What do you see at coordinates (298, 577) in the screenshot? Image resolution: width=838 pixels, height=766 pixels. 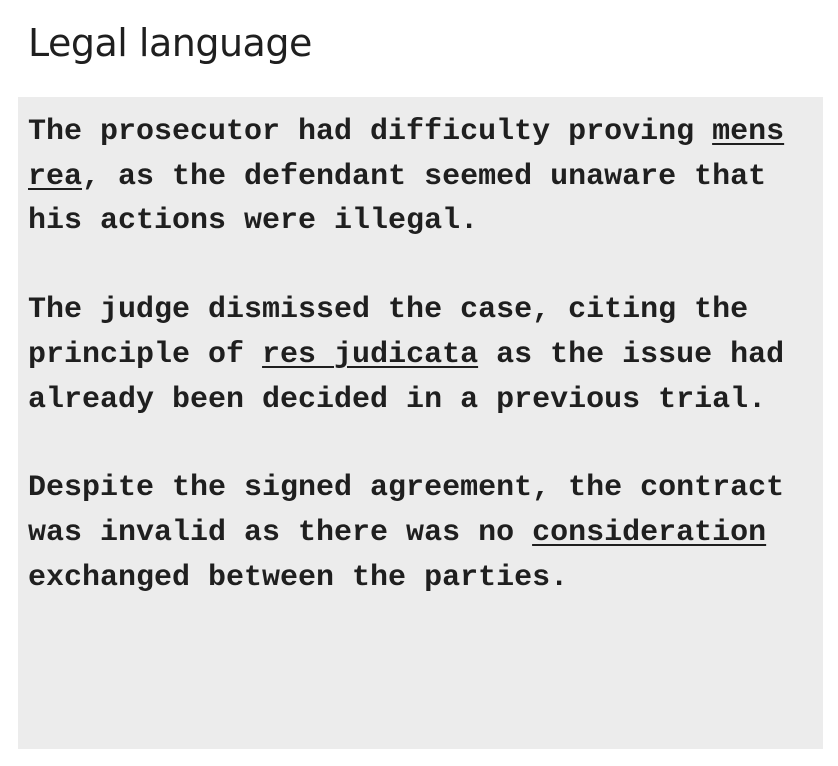 I see `sentence-text-after: exchanged between the parties.` at bounding box center [298, 577].